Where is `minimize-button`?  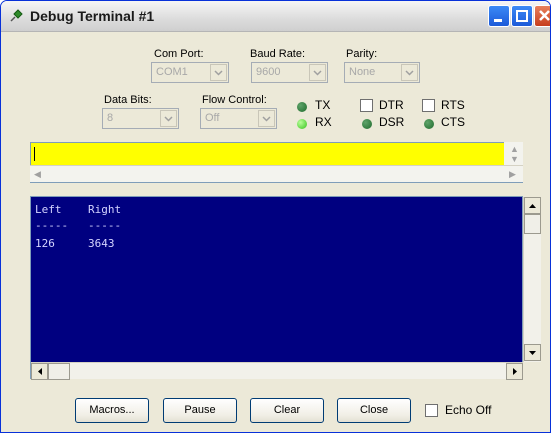
minimize-button is located at coordinates (499, 16).